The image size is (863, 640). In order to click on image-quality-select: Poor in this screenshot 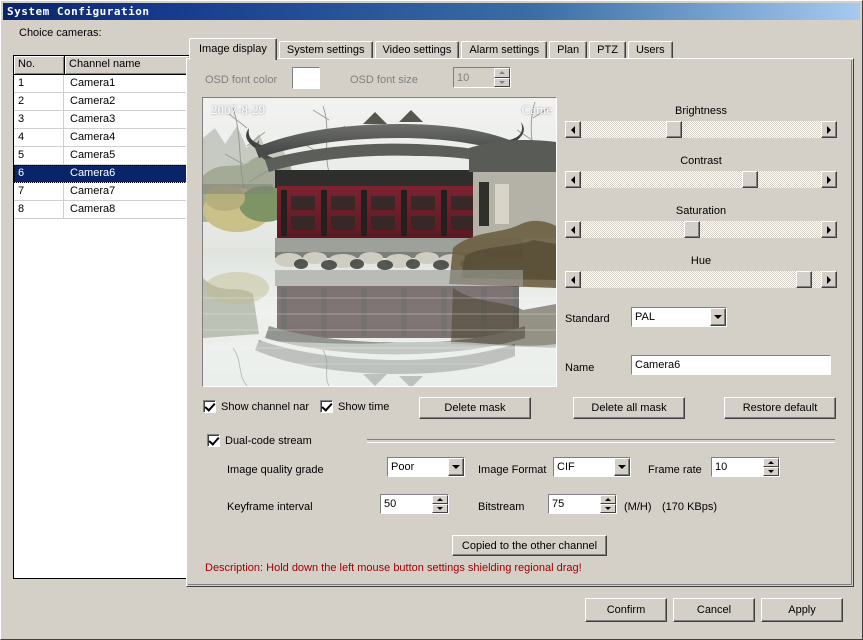, I will do `click(426, 467)`.